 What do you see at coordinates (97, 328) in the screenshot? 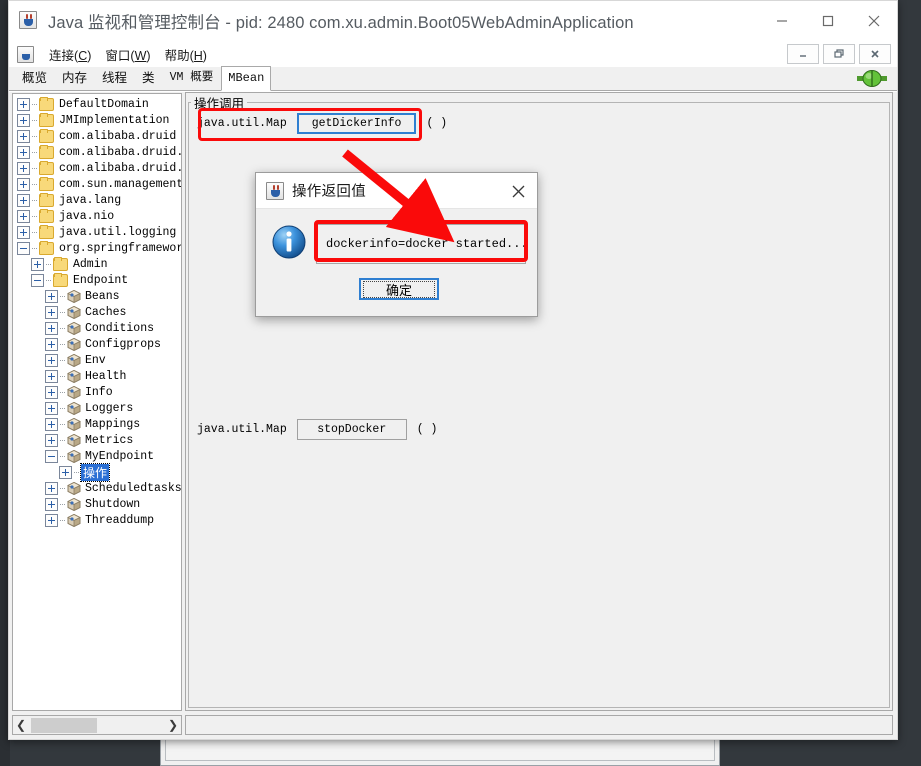
I see `tree-node: Conditions` at bounding box center [97, 328].